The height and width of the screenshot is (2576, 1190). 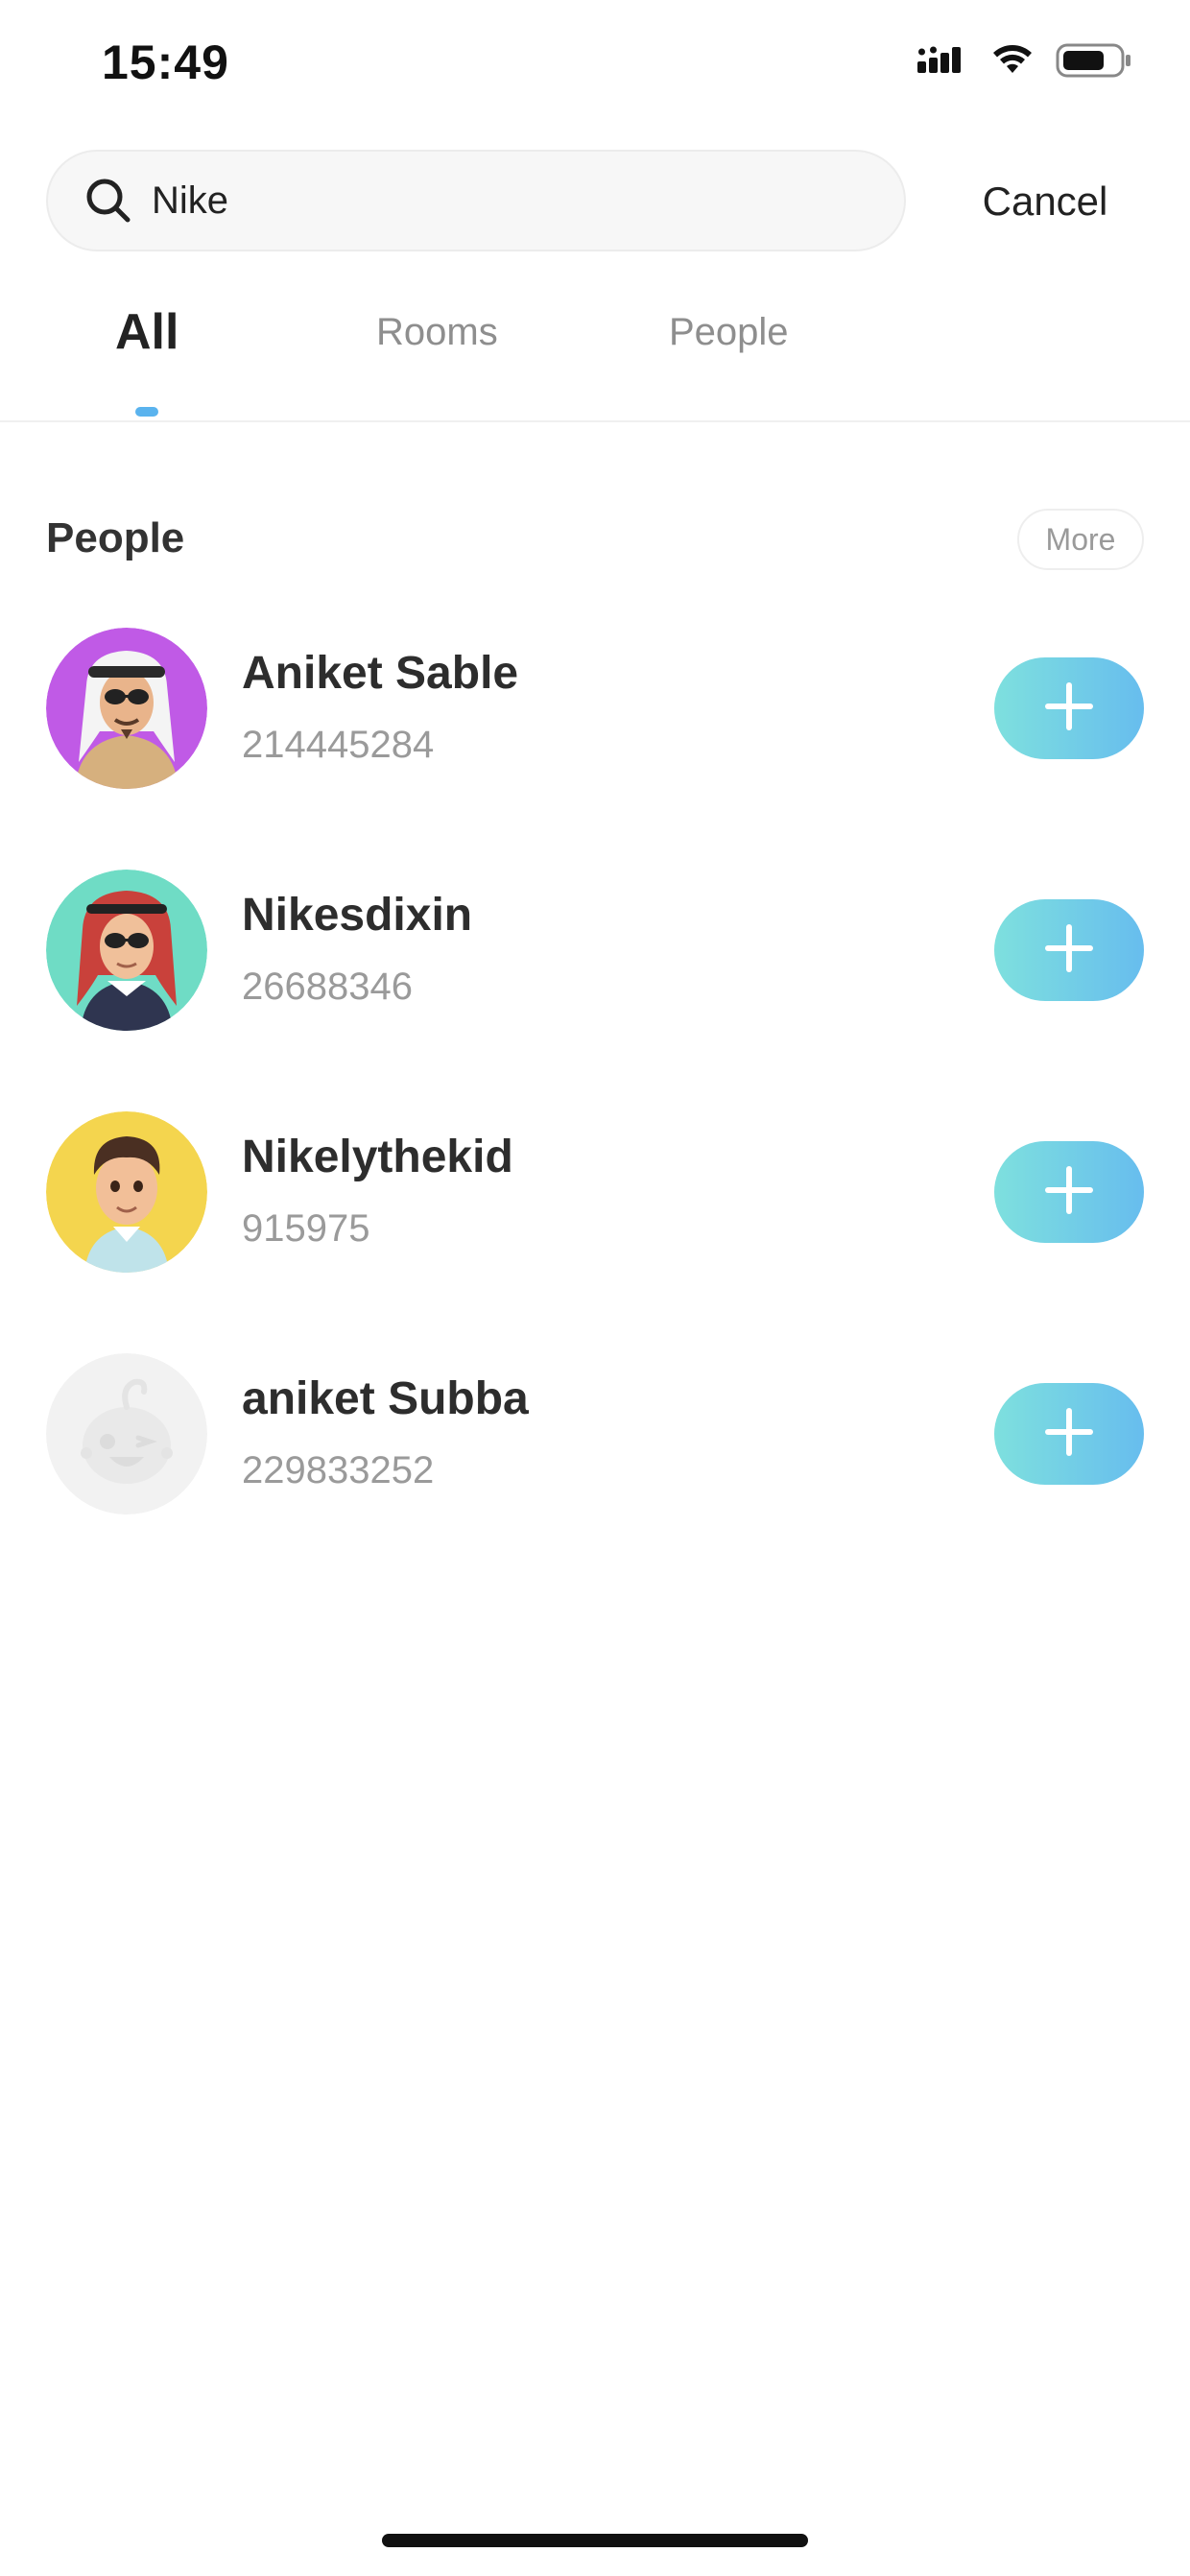 What do you see at coordinates (437, 332) in the screenshot?
I see `tab-rooms: Rooms` at bounding box center [437, 332].